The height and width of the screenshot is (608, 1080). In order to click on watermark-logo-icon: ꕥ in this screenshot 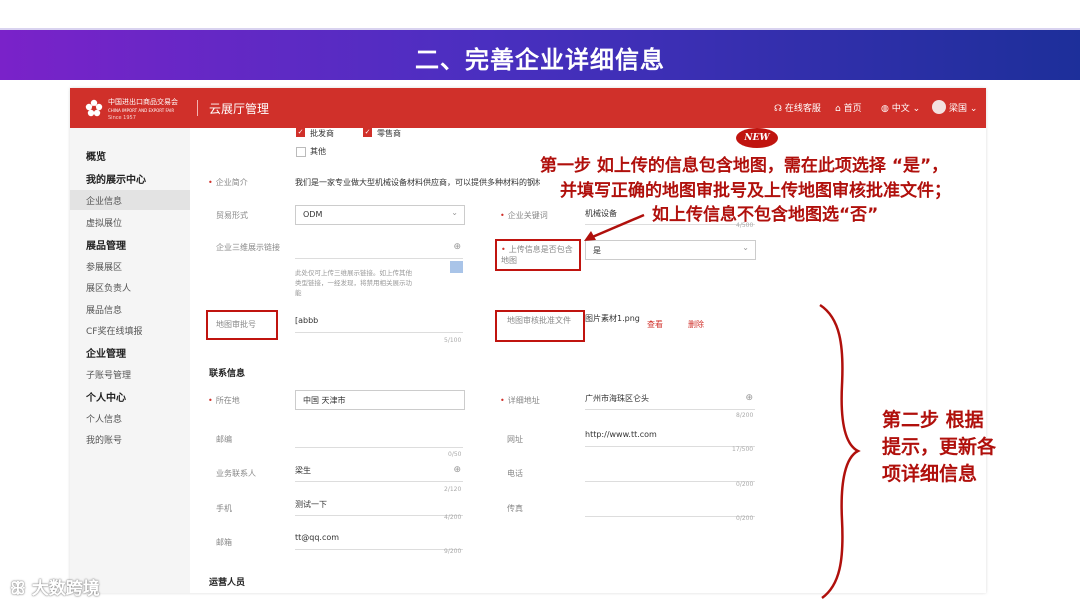, I will do `click(18, 589)`.